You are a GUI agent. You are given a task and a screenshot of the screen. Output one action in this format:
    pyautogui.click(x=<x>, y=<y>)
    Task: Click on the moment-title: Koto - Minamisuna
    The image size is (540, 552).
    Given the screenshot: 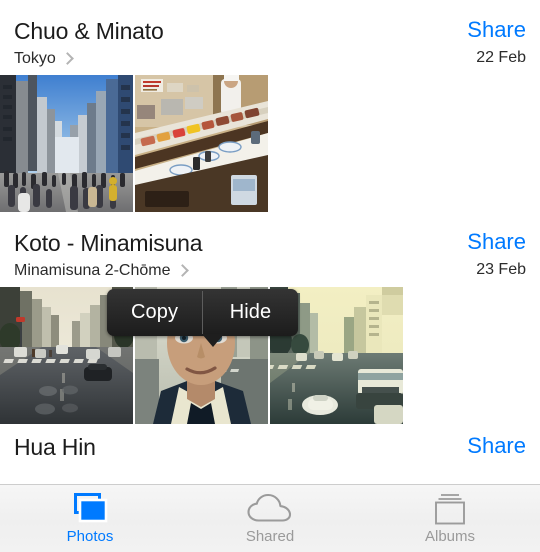 What is the action you would take?
    pyautogui.click(x=108, y=243)
    